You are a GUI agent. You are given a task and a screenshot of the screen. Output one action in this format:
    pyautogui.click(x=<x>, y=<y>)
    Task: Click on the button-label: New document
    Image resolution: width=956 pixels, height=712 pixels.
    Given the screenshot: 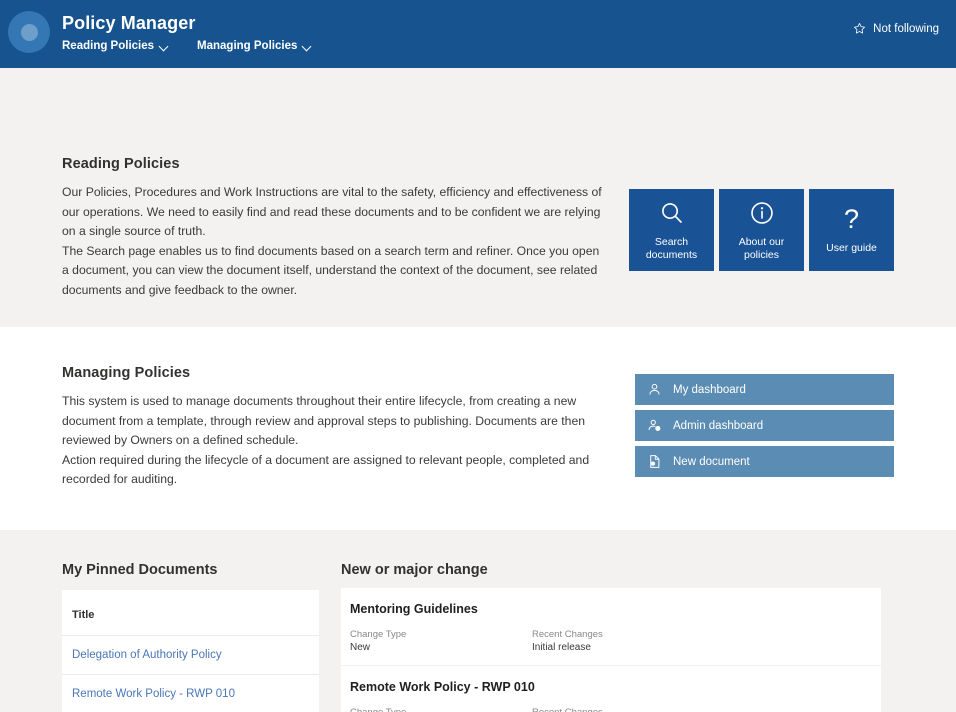 What is the action you would take?
    pyautogui.click(x=711, y=461)
    